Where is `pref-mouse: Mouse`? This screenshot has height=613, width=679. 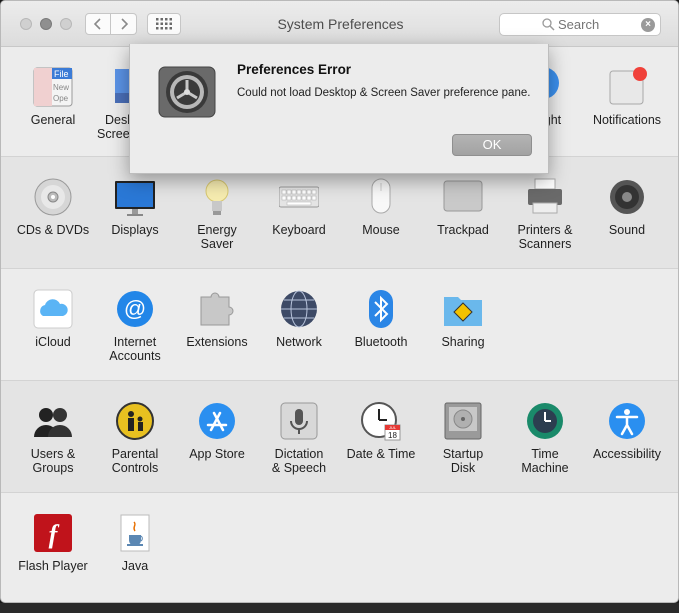 pref-mouse: Mouse is located at coordinates (381, 207).